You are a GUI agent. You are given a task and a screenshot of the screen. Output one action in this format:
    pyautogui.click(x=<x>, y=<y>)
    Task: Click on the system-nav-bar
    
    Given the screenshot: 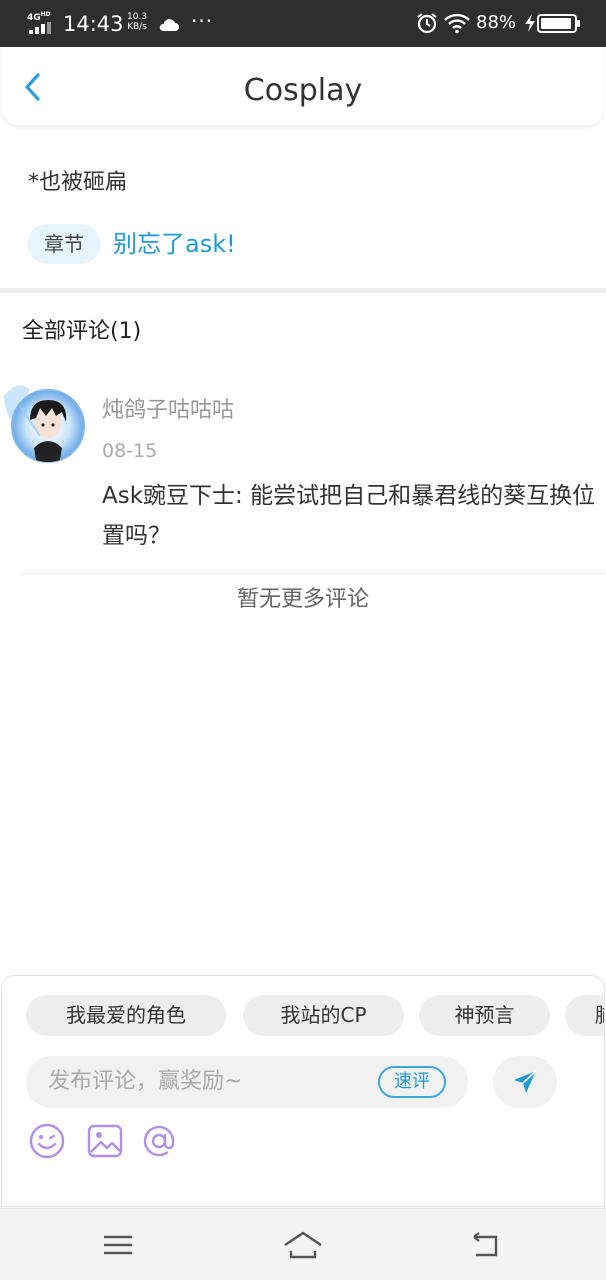 What is the action you would take?
    pyautogui.click(x=303, y=1244)
    